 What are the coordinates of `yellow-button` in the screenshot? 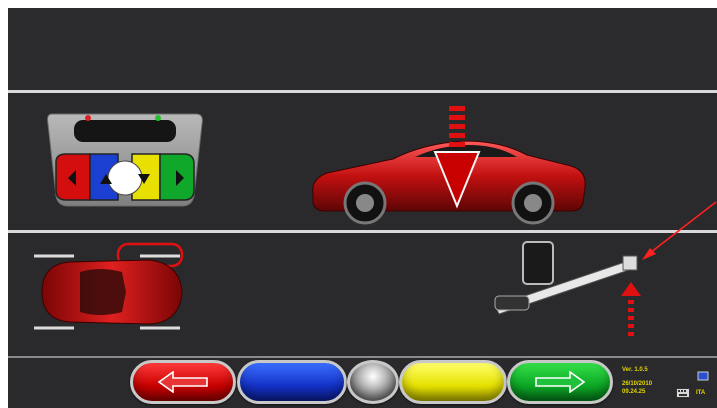 It's located at (453, 382).